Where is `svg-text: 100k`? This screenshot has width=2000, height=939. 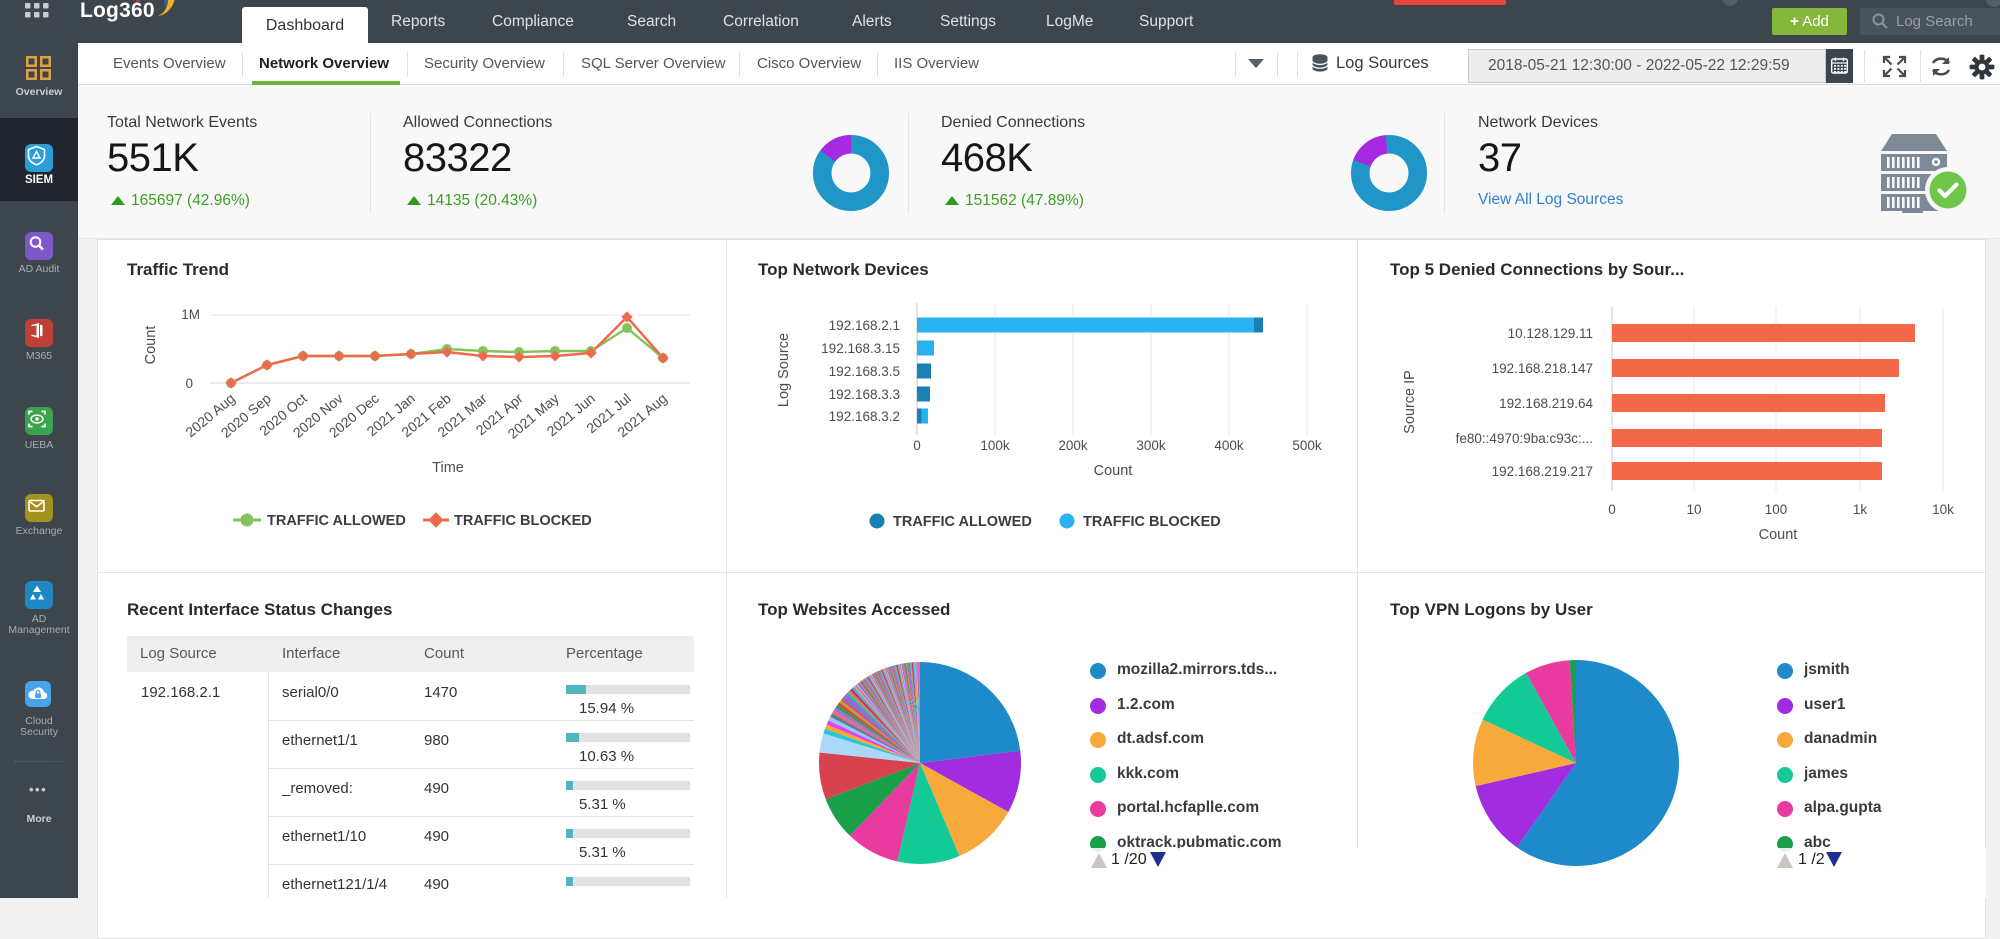
svg-text: 100k is located at coordinates (995, 445).